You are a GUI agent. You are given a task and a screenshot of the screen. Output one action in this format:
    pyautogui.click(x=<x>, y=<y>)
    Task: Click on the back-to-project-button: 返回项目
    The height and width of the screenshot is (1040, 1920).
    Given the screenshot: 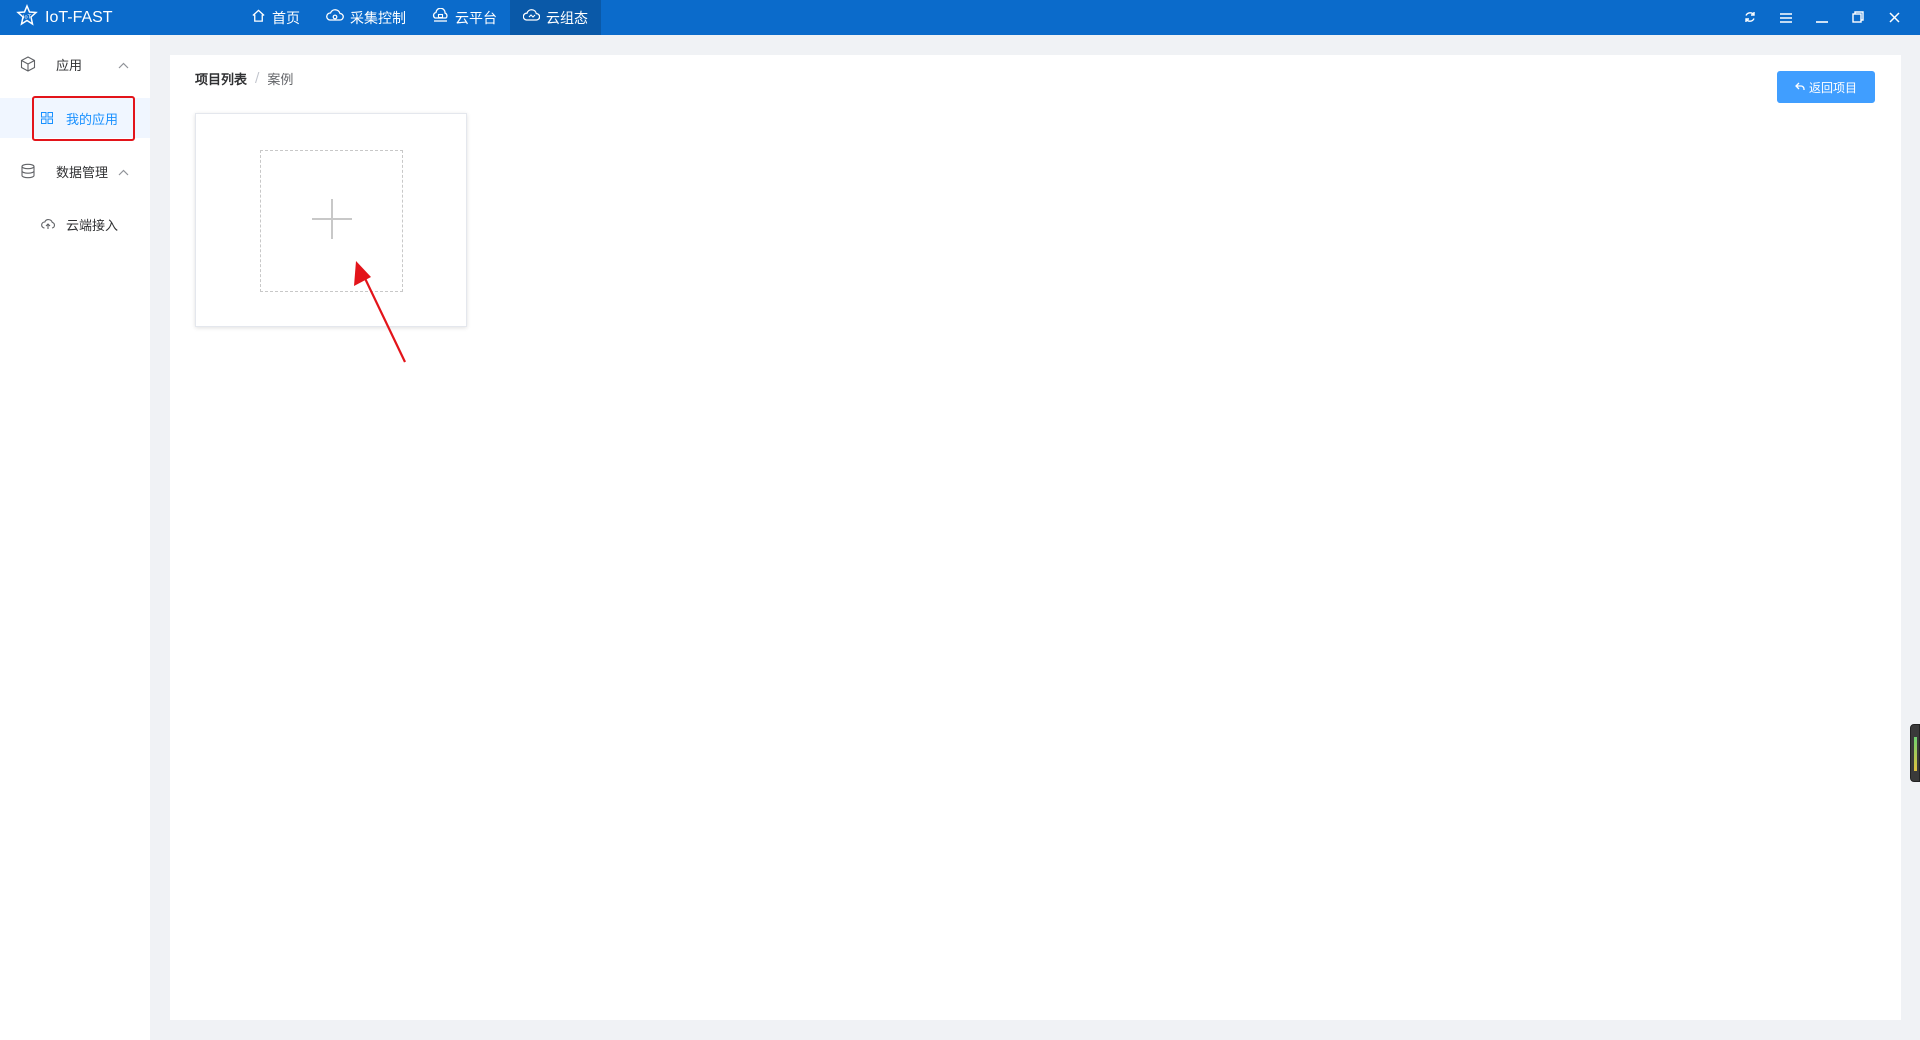 What is the action you would take?
    pyautogui.click(x=1826, y=87)
    